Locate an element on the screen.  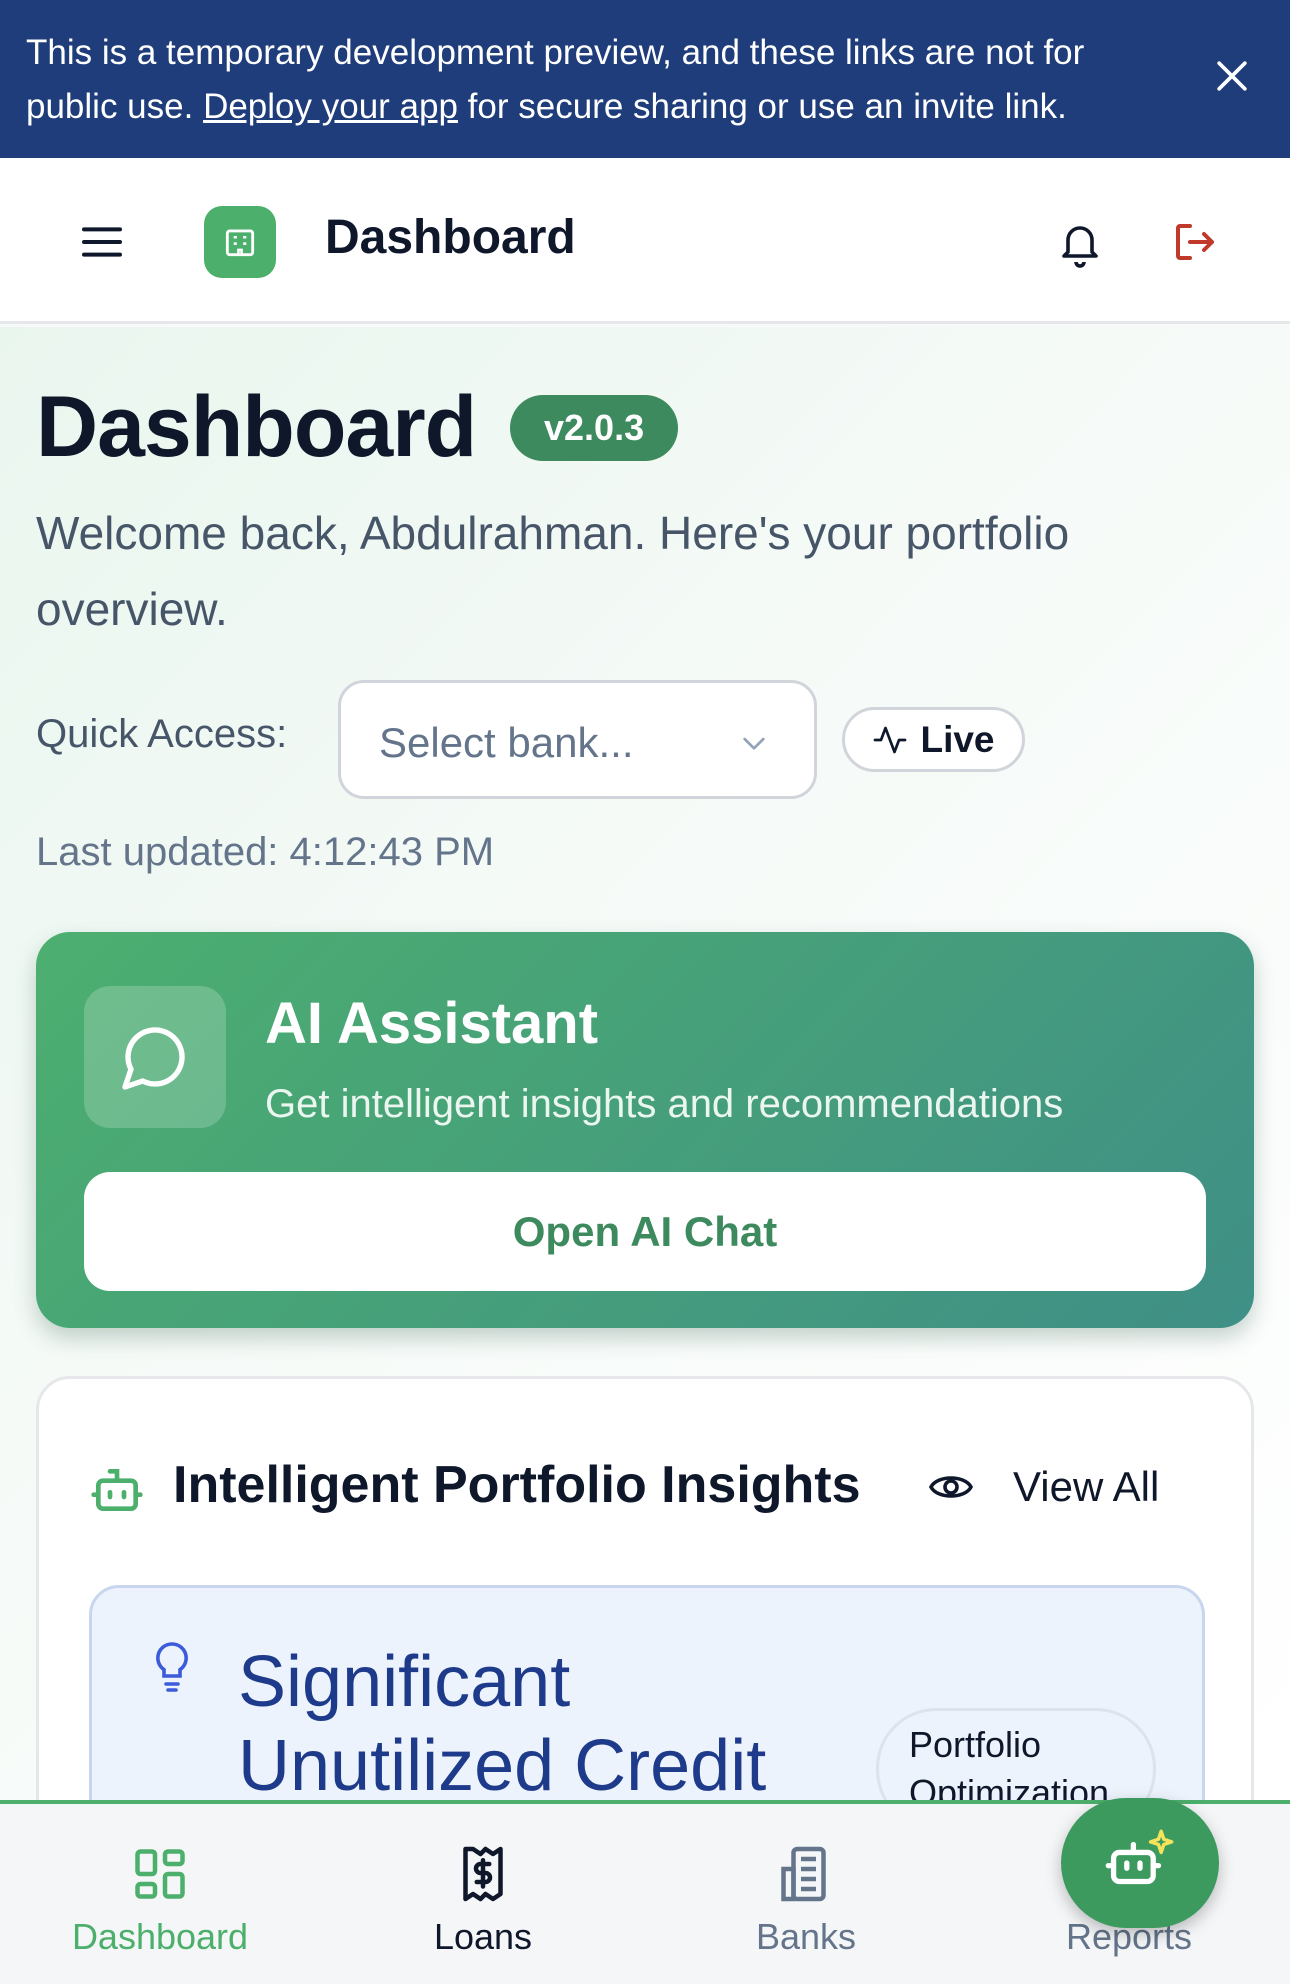
live-label: Live is located at coordinates (957, 739).